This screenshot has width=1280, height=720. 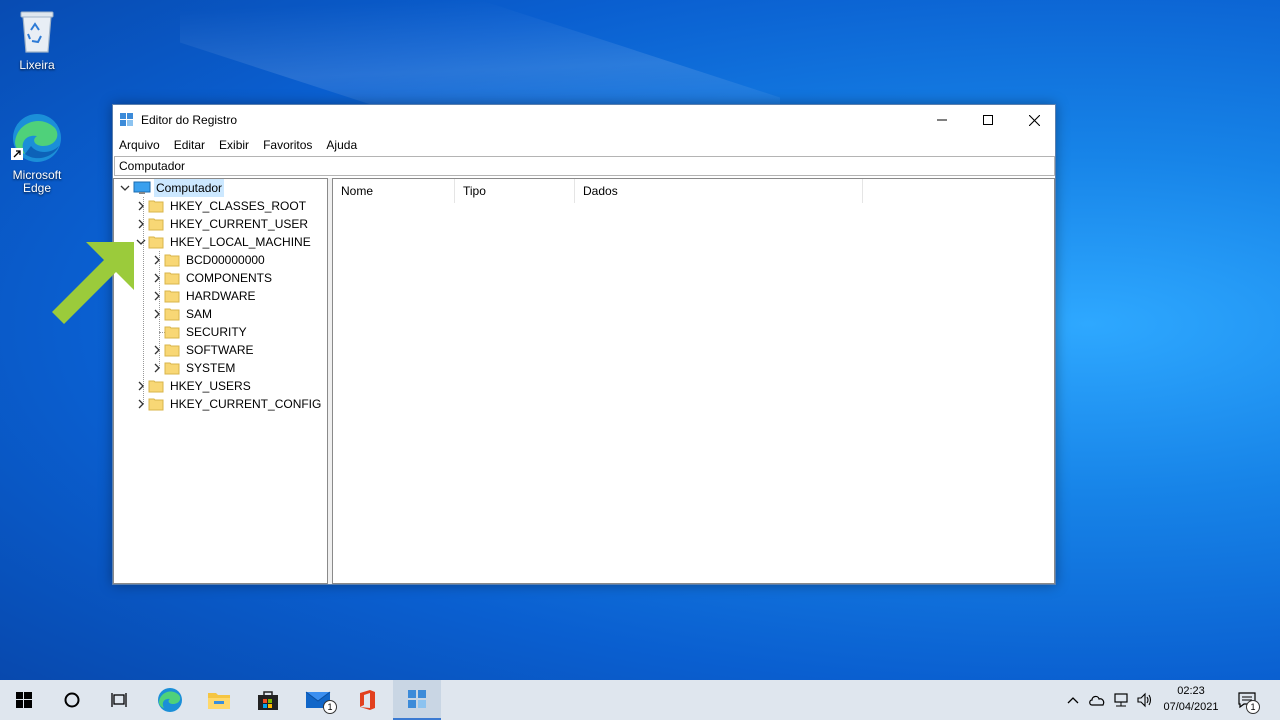 I want to click on taskbar-file-explorer, so click(x=219, y=700).